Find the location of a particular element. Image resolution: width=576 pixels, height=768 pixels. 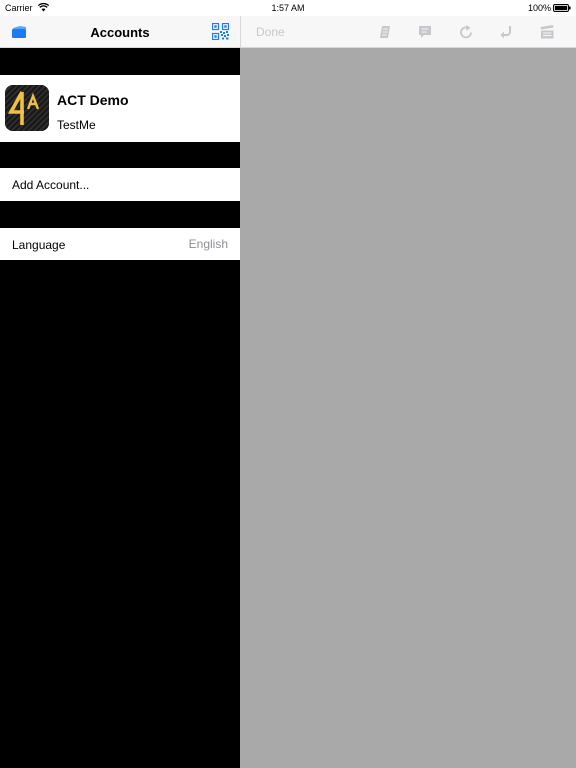

battery-icon is located at coordinates (562, 8).